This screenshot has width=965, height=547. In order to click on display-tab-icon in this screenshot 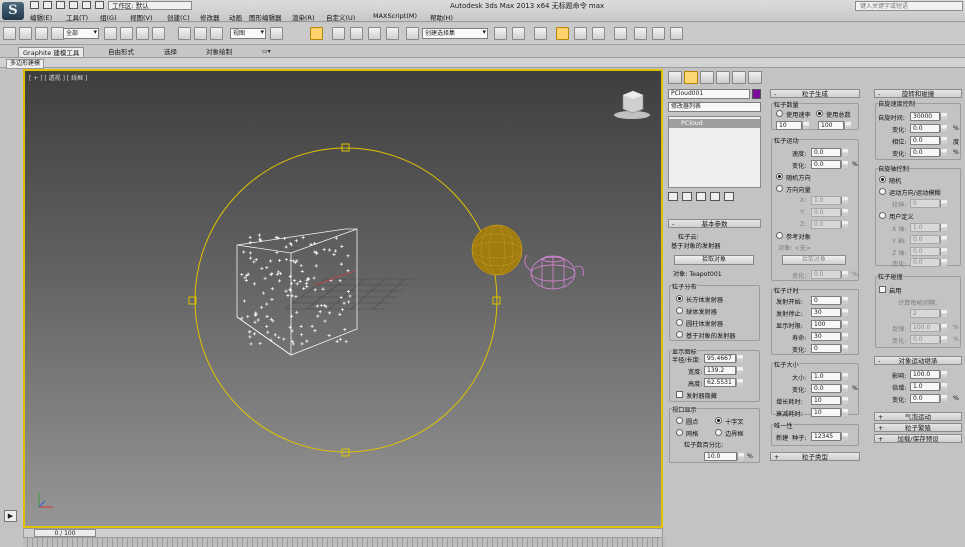, I will do `click(739, 77)`.